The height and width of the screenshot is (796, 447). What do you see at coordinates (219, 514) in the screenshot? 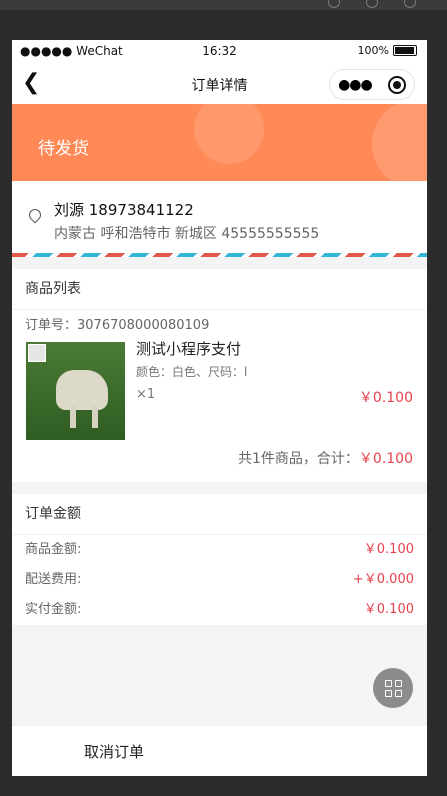
I see `section-title: 订单金额` at bounding box center [219, 514].